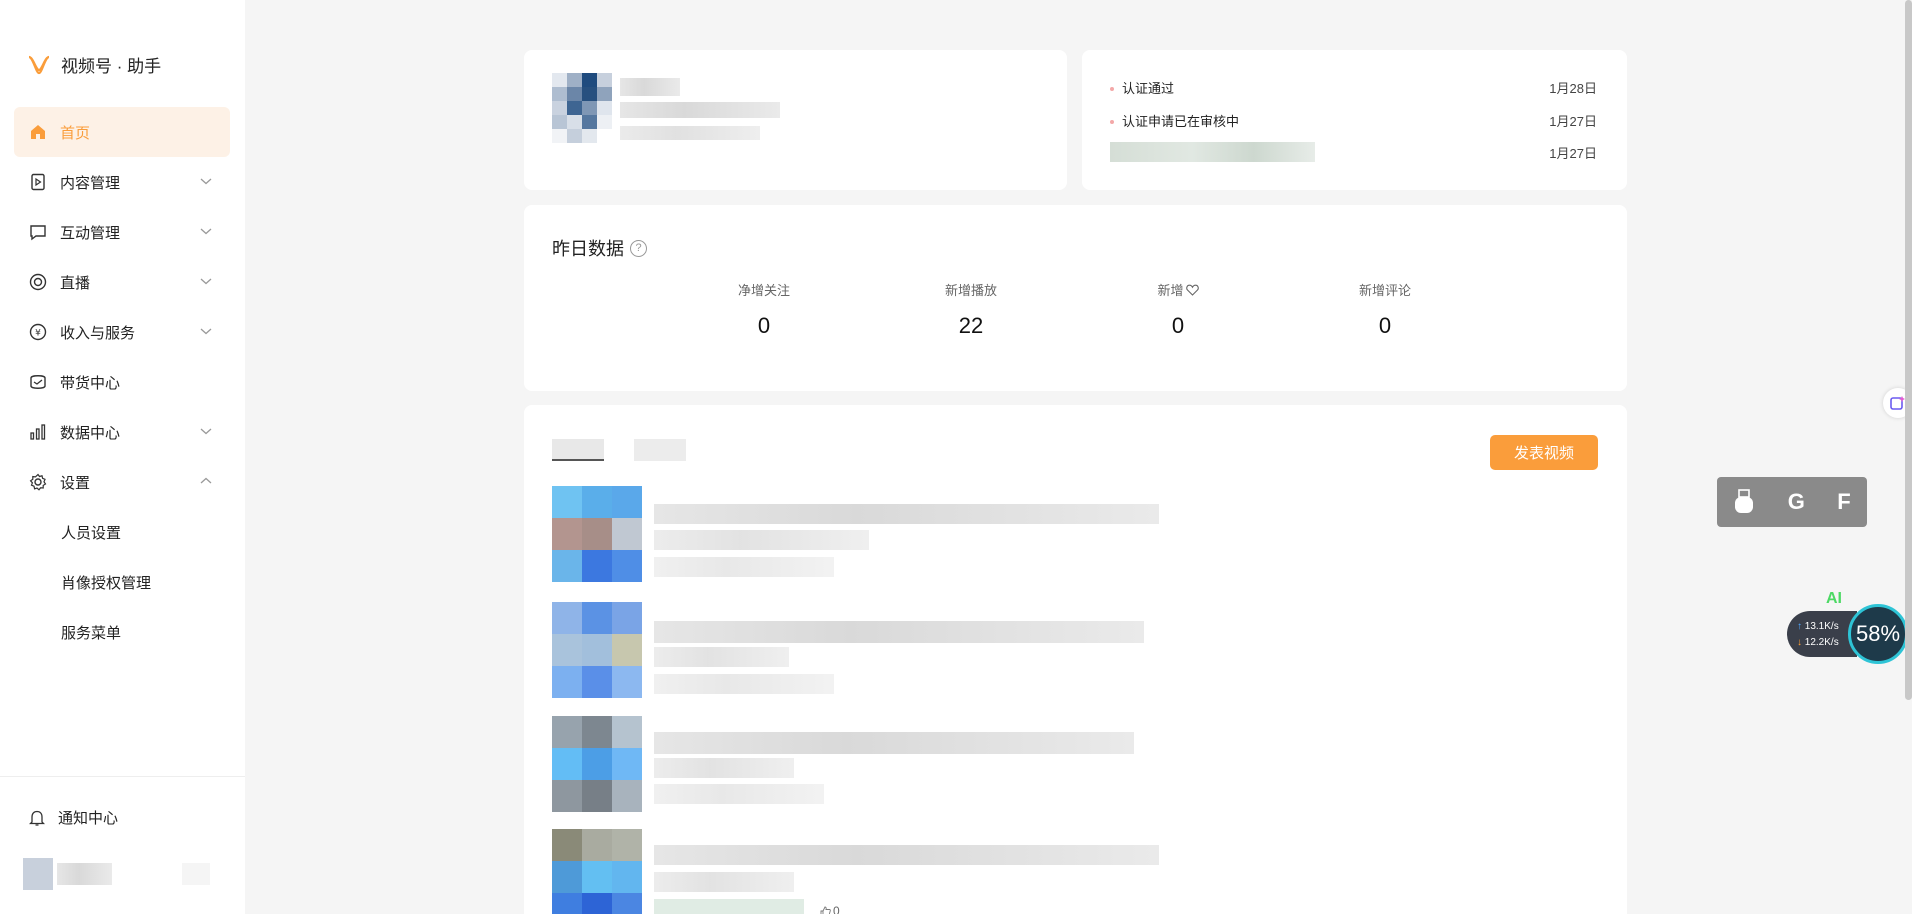 The image size is (1912, 914). I want to click on stat-value: 22, so click(971, 325).